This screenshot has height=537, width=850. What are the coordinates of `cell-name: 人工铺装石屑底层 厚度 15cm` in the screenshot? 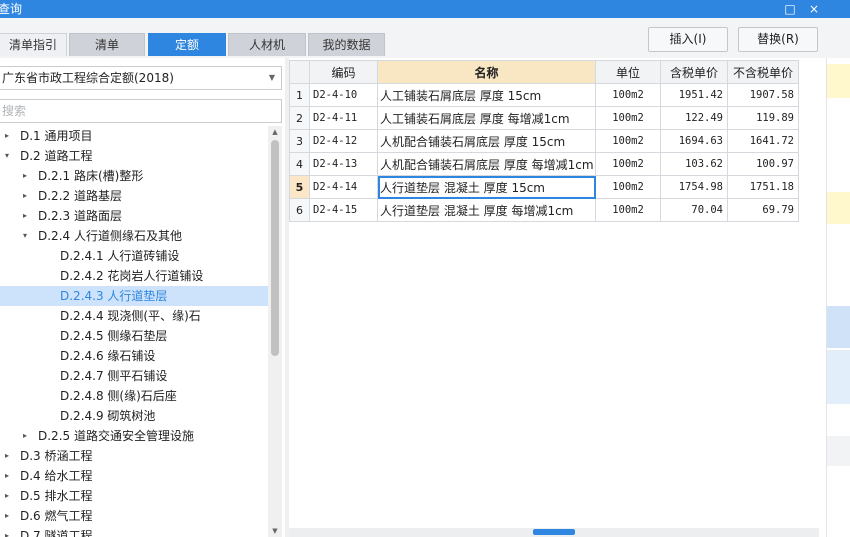 It's located at (486, 95).